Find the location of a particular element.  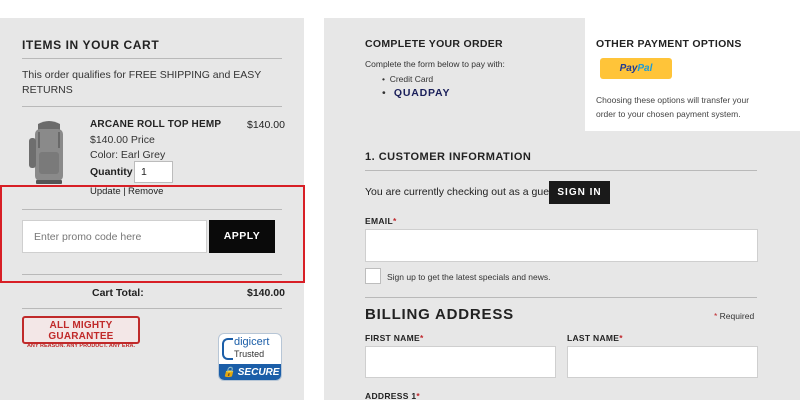

first-name-label: FIRST NAME* is located at coordinates (394, 338).